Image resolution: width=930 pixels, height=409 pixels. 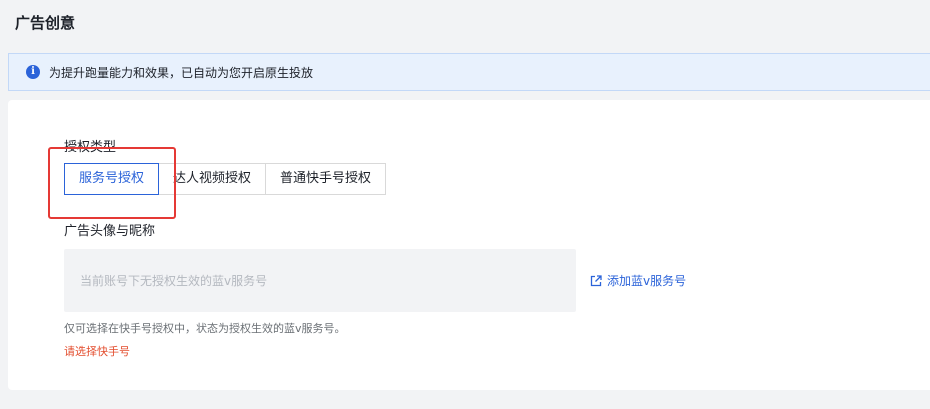 What do you see at coordinates (596, 280) in the screenshot?
I see `external-link-icon` at bounding box center [596, 280].